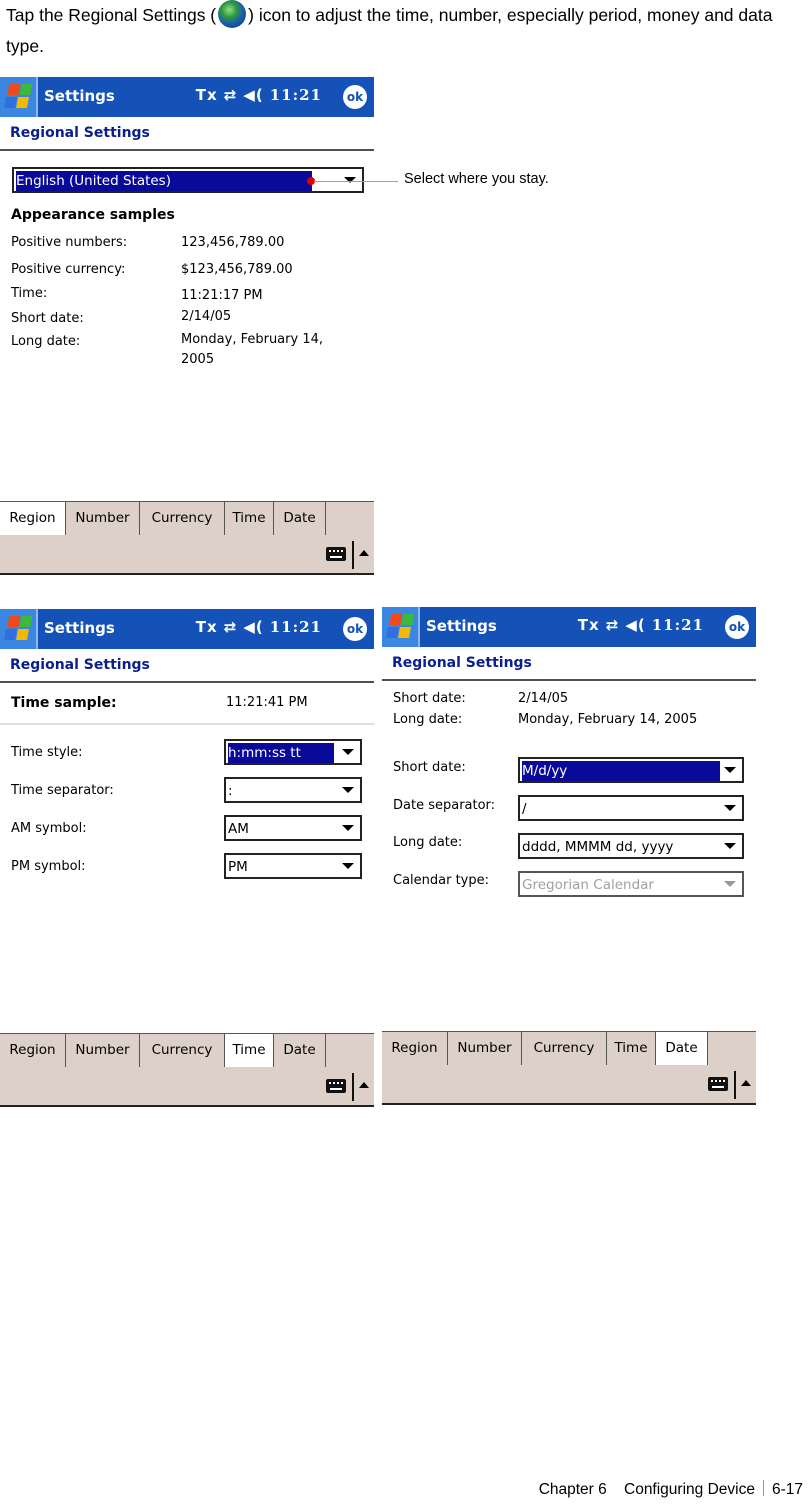 This screenshot has height=1507, width=809. I want to click on intro-text-before: Tap the Regional Settings (, so click(111, 15).